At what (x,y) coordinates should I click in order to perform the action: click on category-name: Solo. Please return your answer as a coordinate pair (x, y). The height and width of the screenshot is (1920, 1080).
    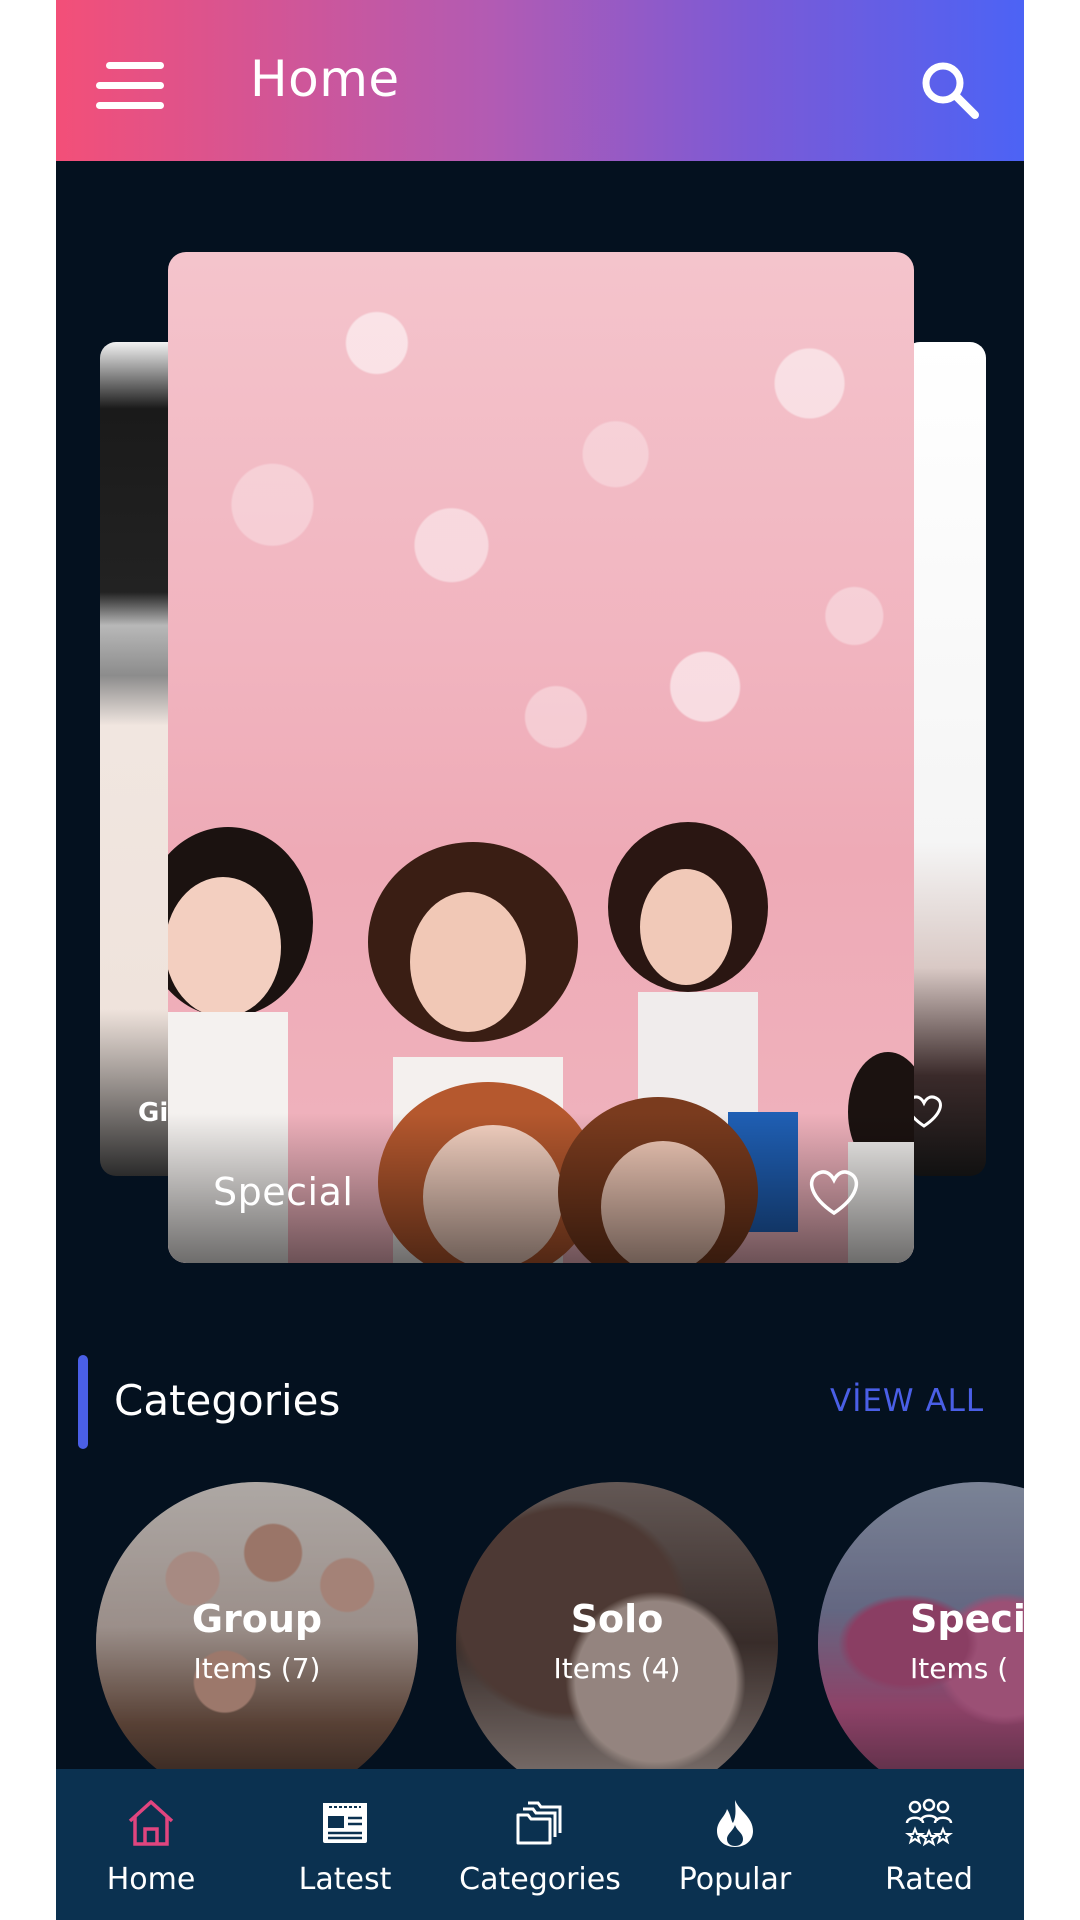
    Looking at the image, I should click on (617, 1619).